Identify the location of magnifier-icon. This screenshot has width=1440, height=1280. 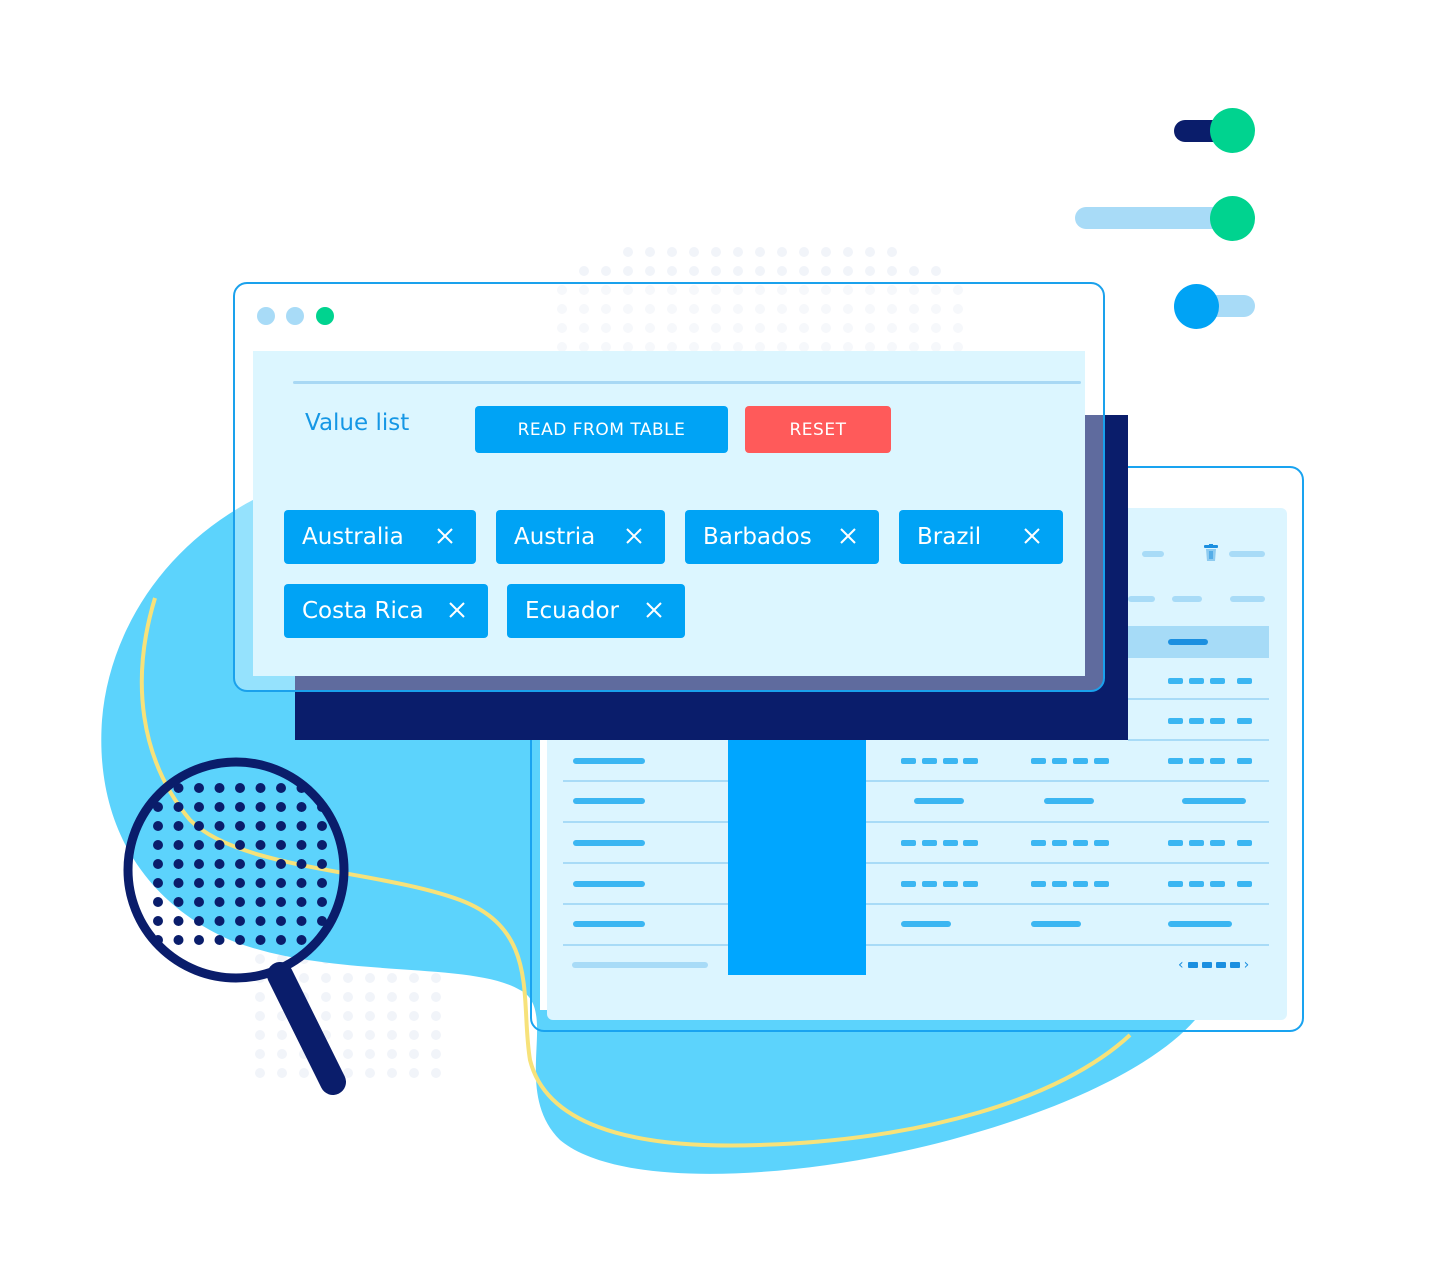
(236, 926).